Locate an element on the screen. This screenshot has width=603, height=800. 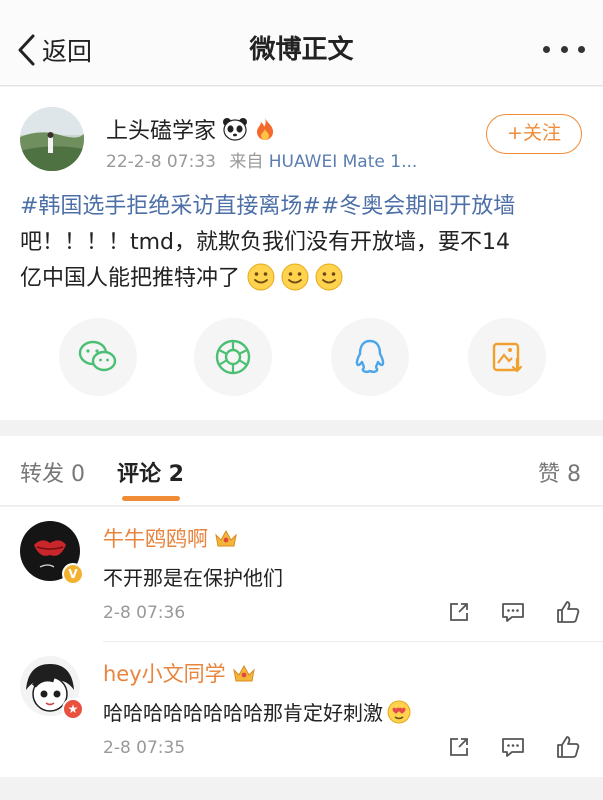
hashtag-link: #韩国选手拒绝采访直接离场# is located at coordinates (170, 206).